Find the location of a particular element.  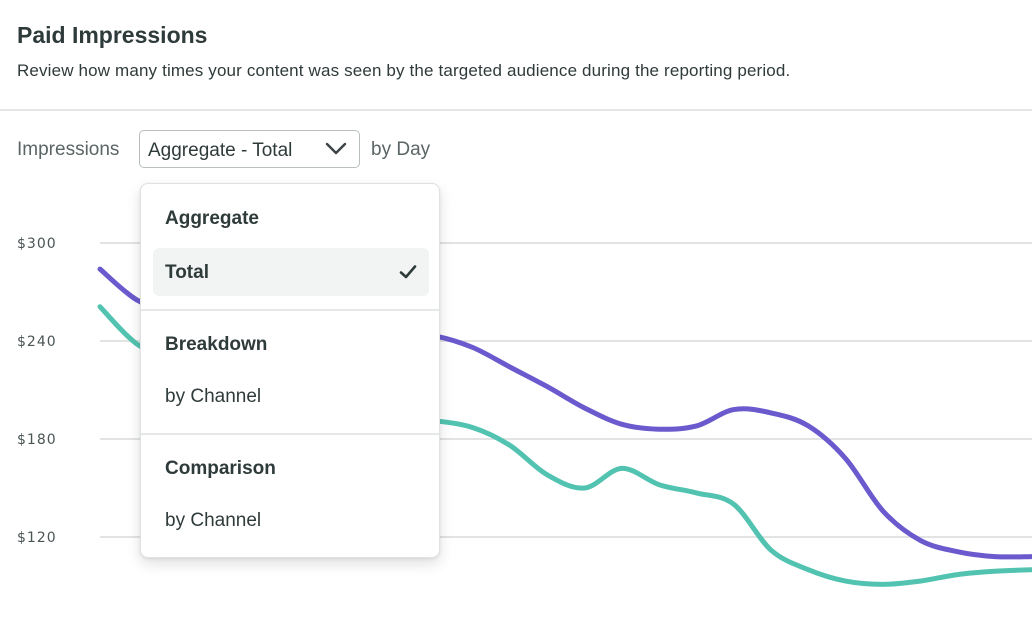

chart-controls: Impressions Aggregate - Total by Day is located at coordinates (467, 150).